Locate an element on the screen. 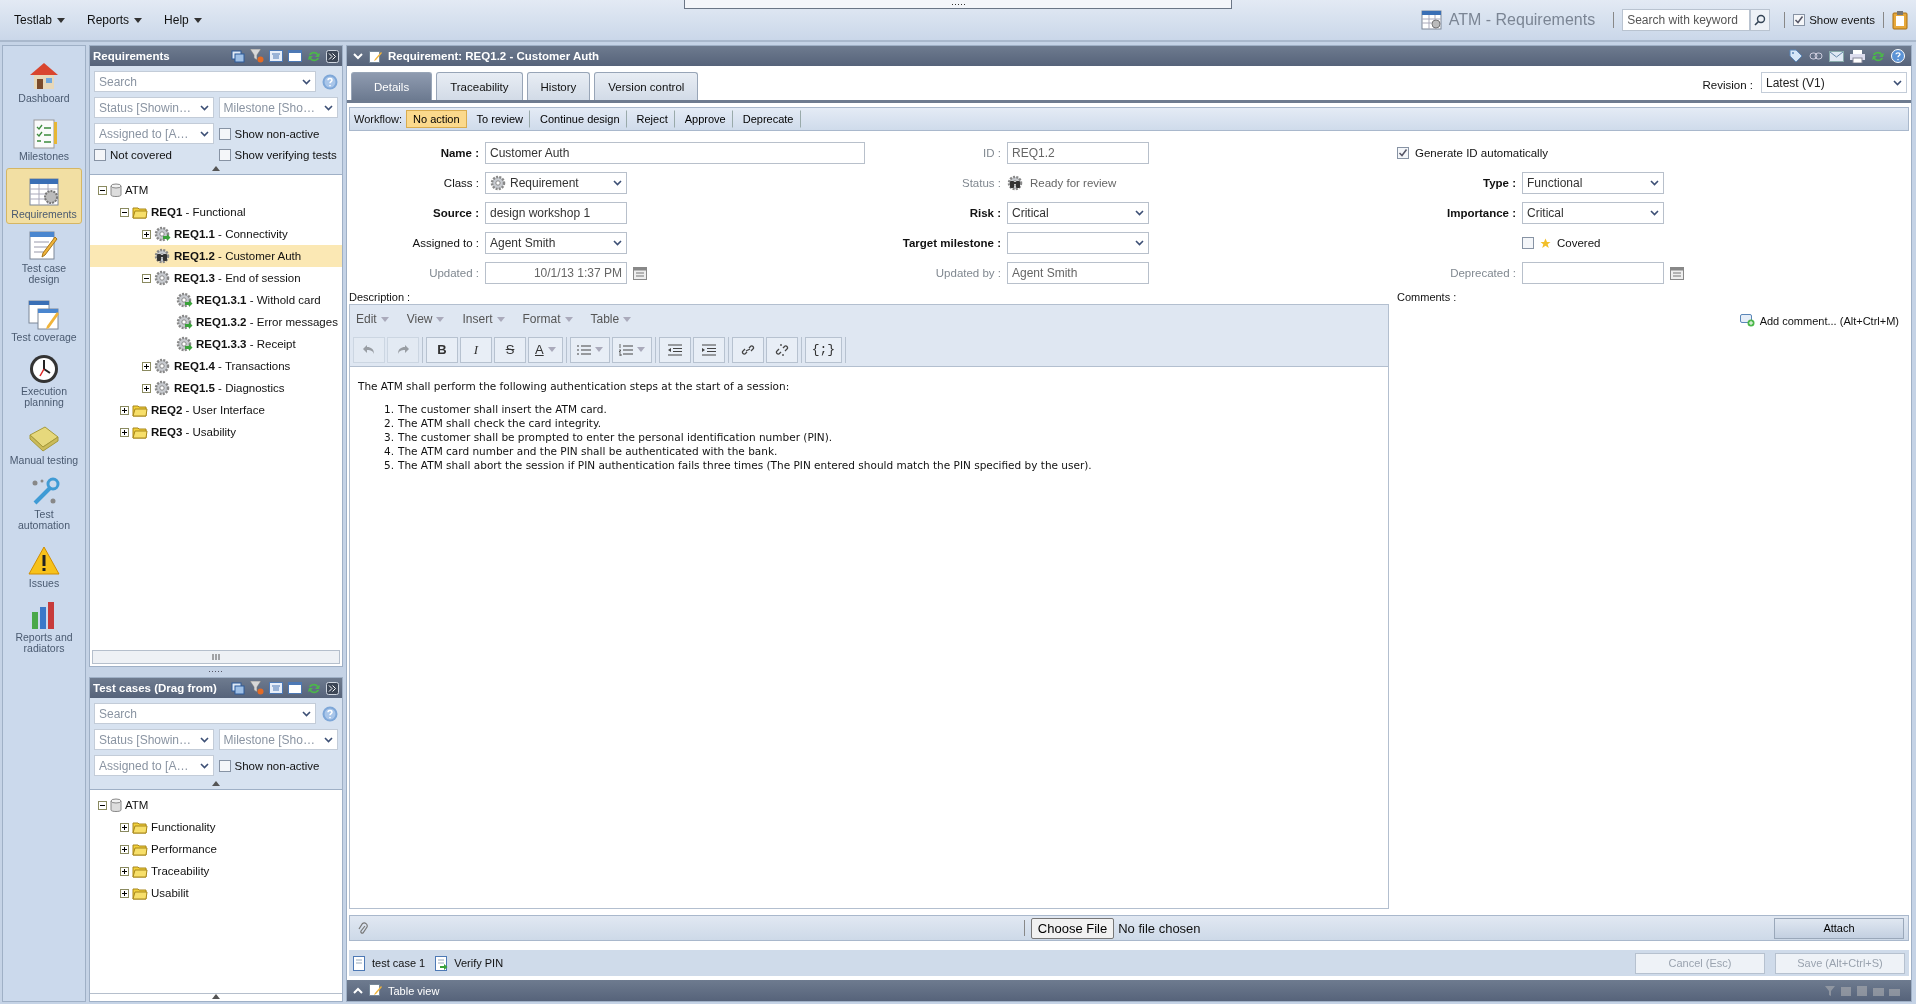 The image size is (1916, 1004). text-color-button: A is located at coordinates (545, 349).